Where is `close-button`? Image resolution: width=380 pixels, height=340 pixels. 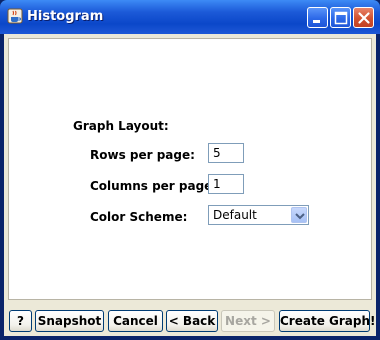
close-button is located at coordinates (363, 17).